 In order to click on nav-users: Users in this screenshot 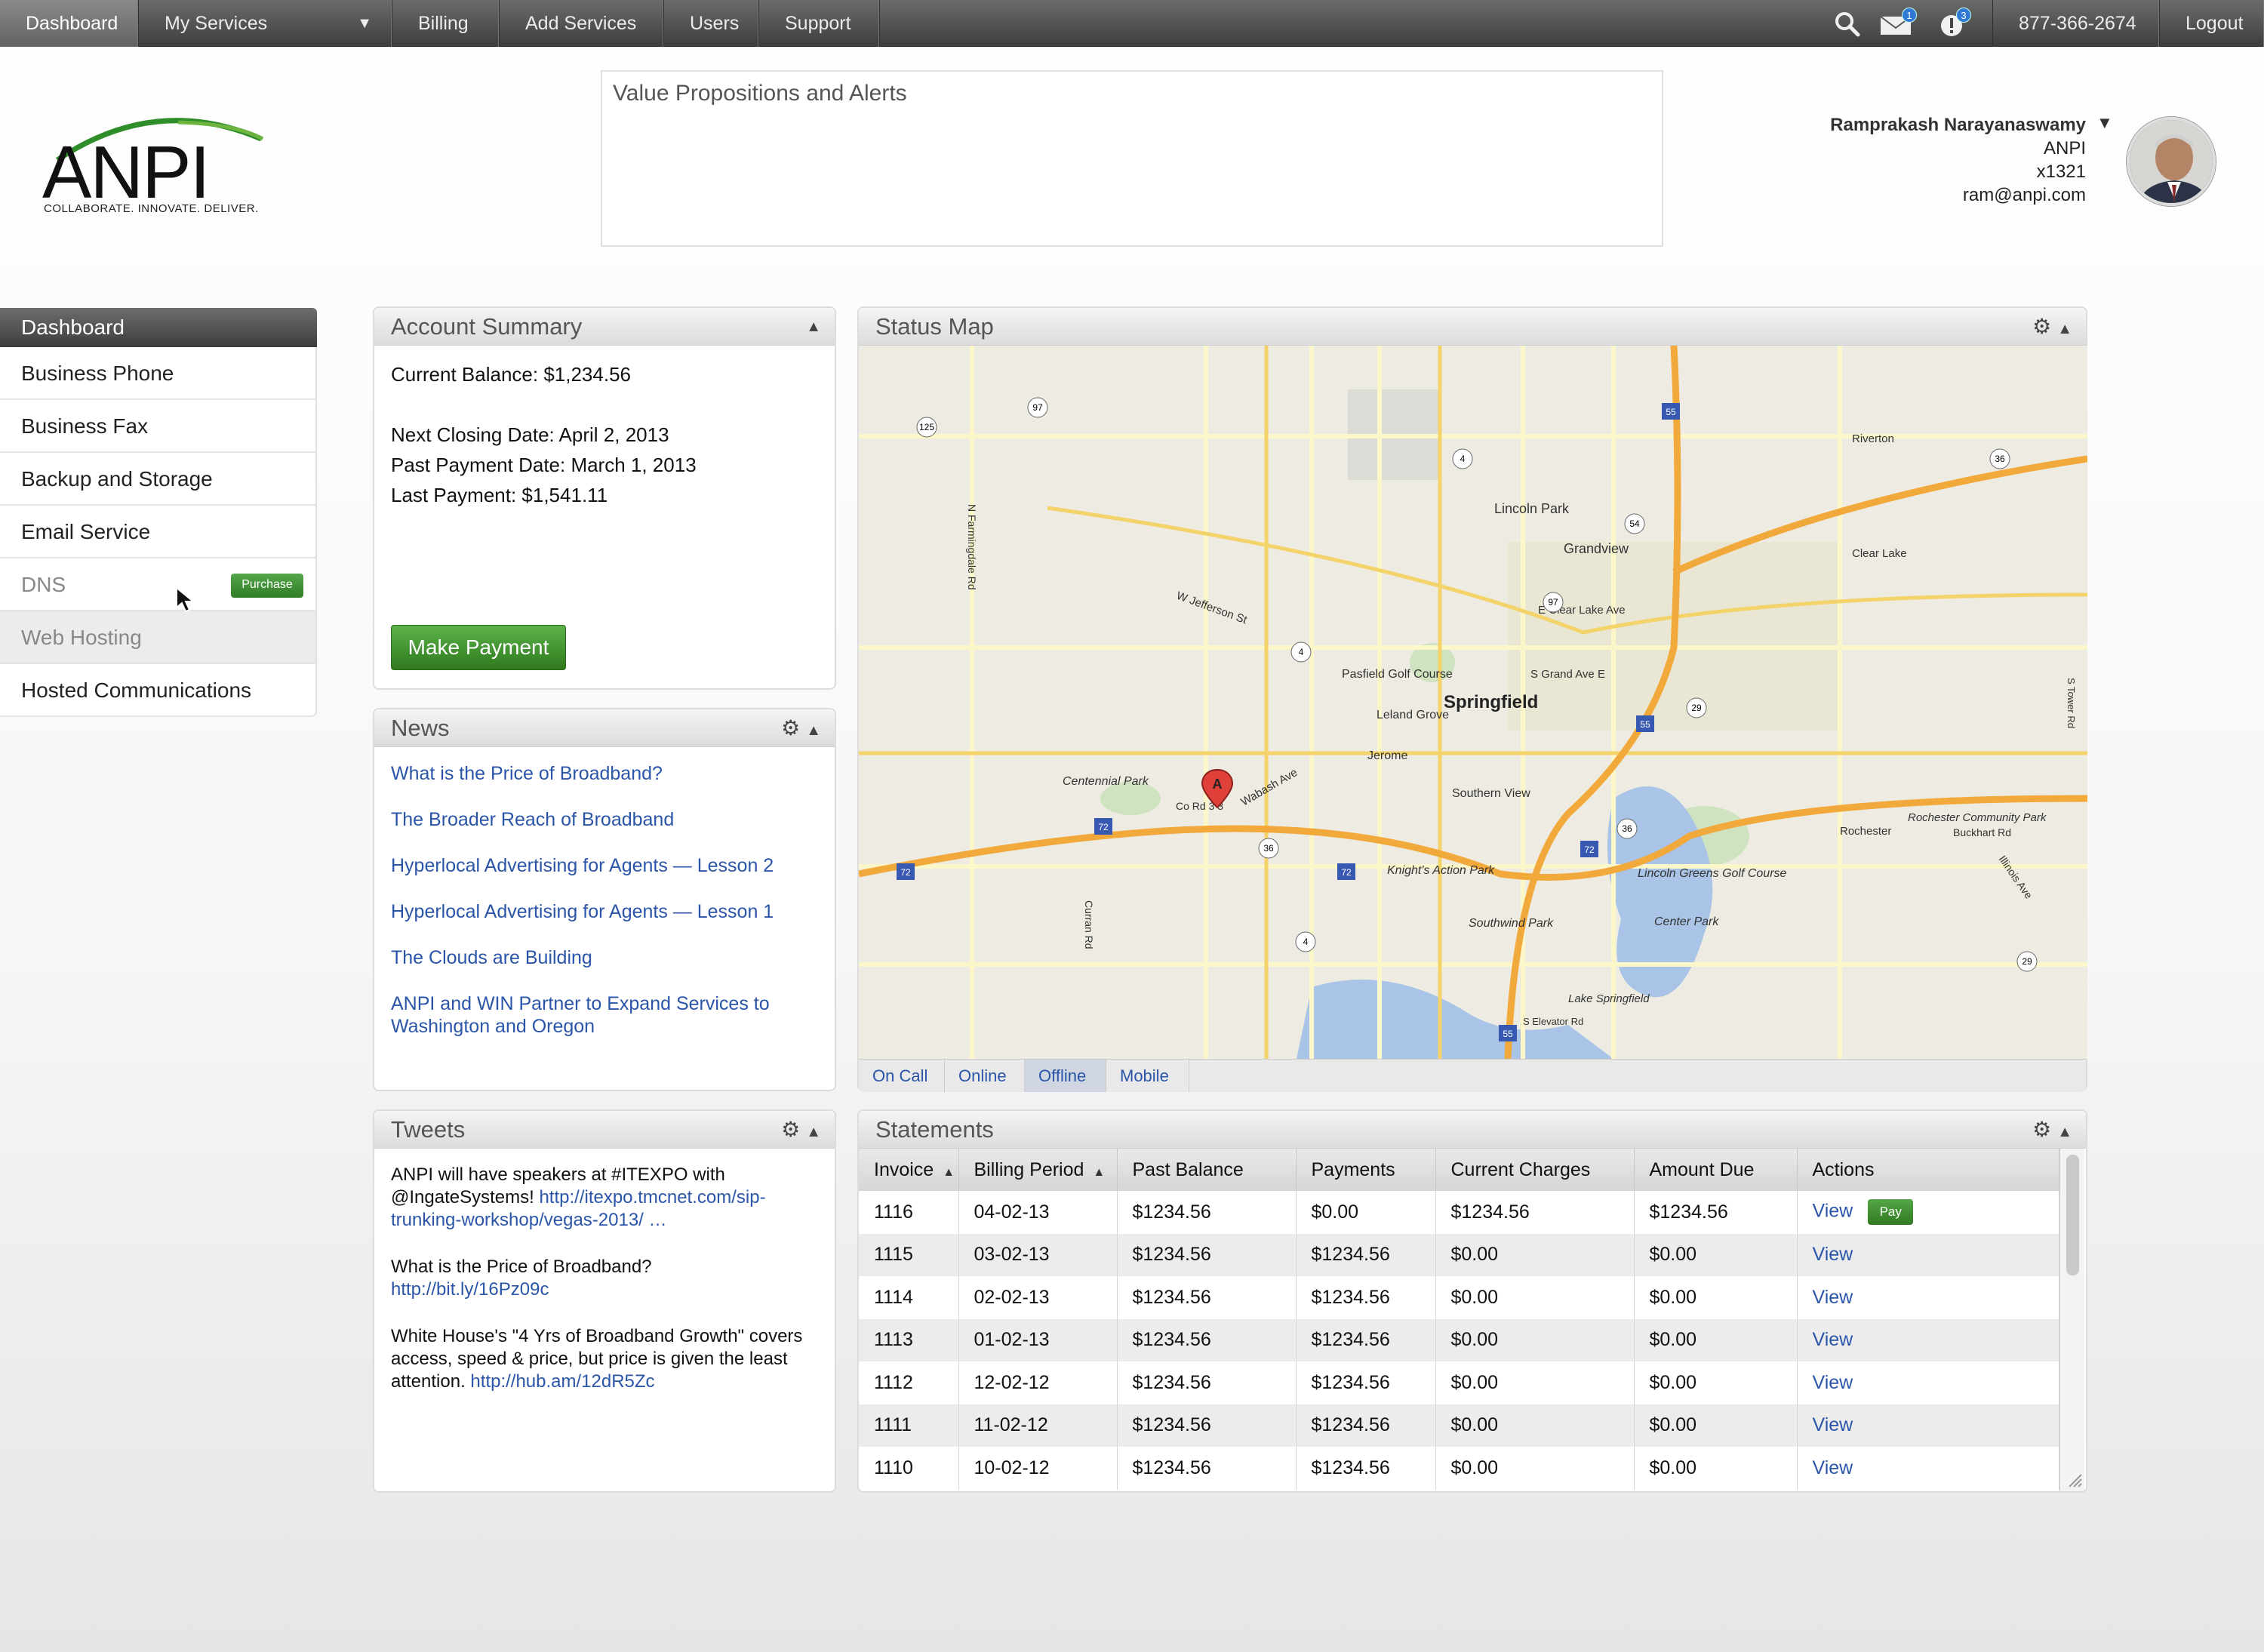, I will do `click(711, 23)`.